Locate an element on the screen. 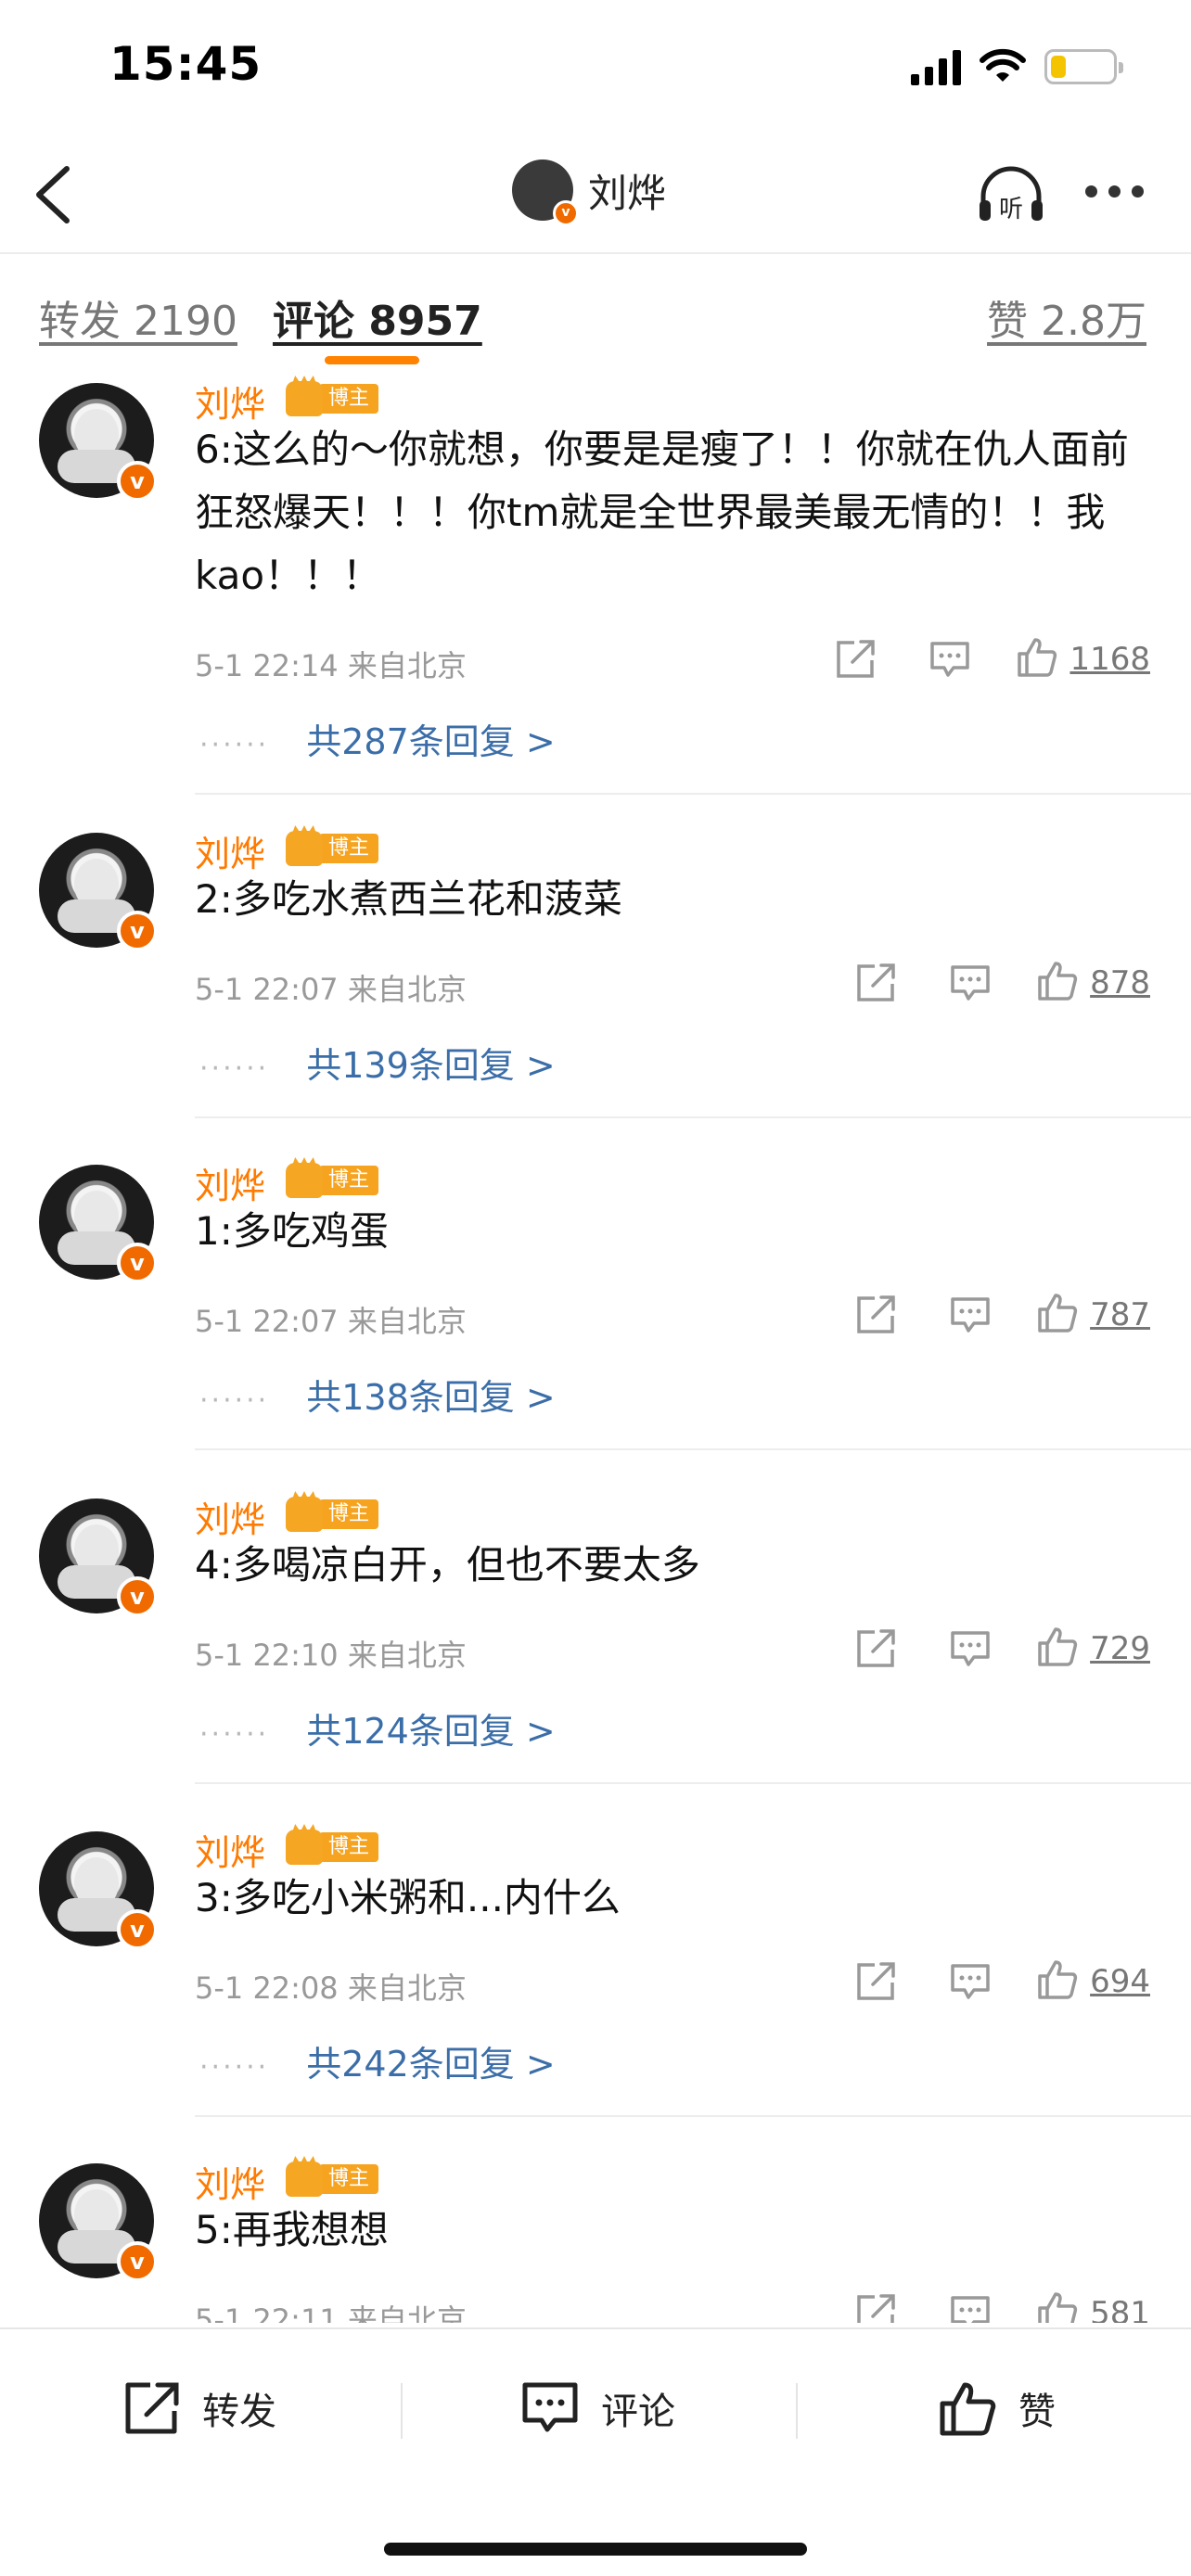 The image size is (1191, 2576). nav-title: 刘烨 is located at coordinates (627, 193).